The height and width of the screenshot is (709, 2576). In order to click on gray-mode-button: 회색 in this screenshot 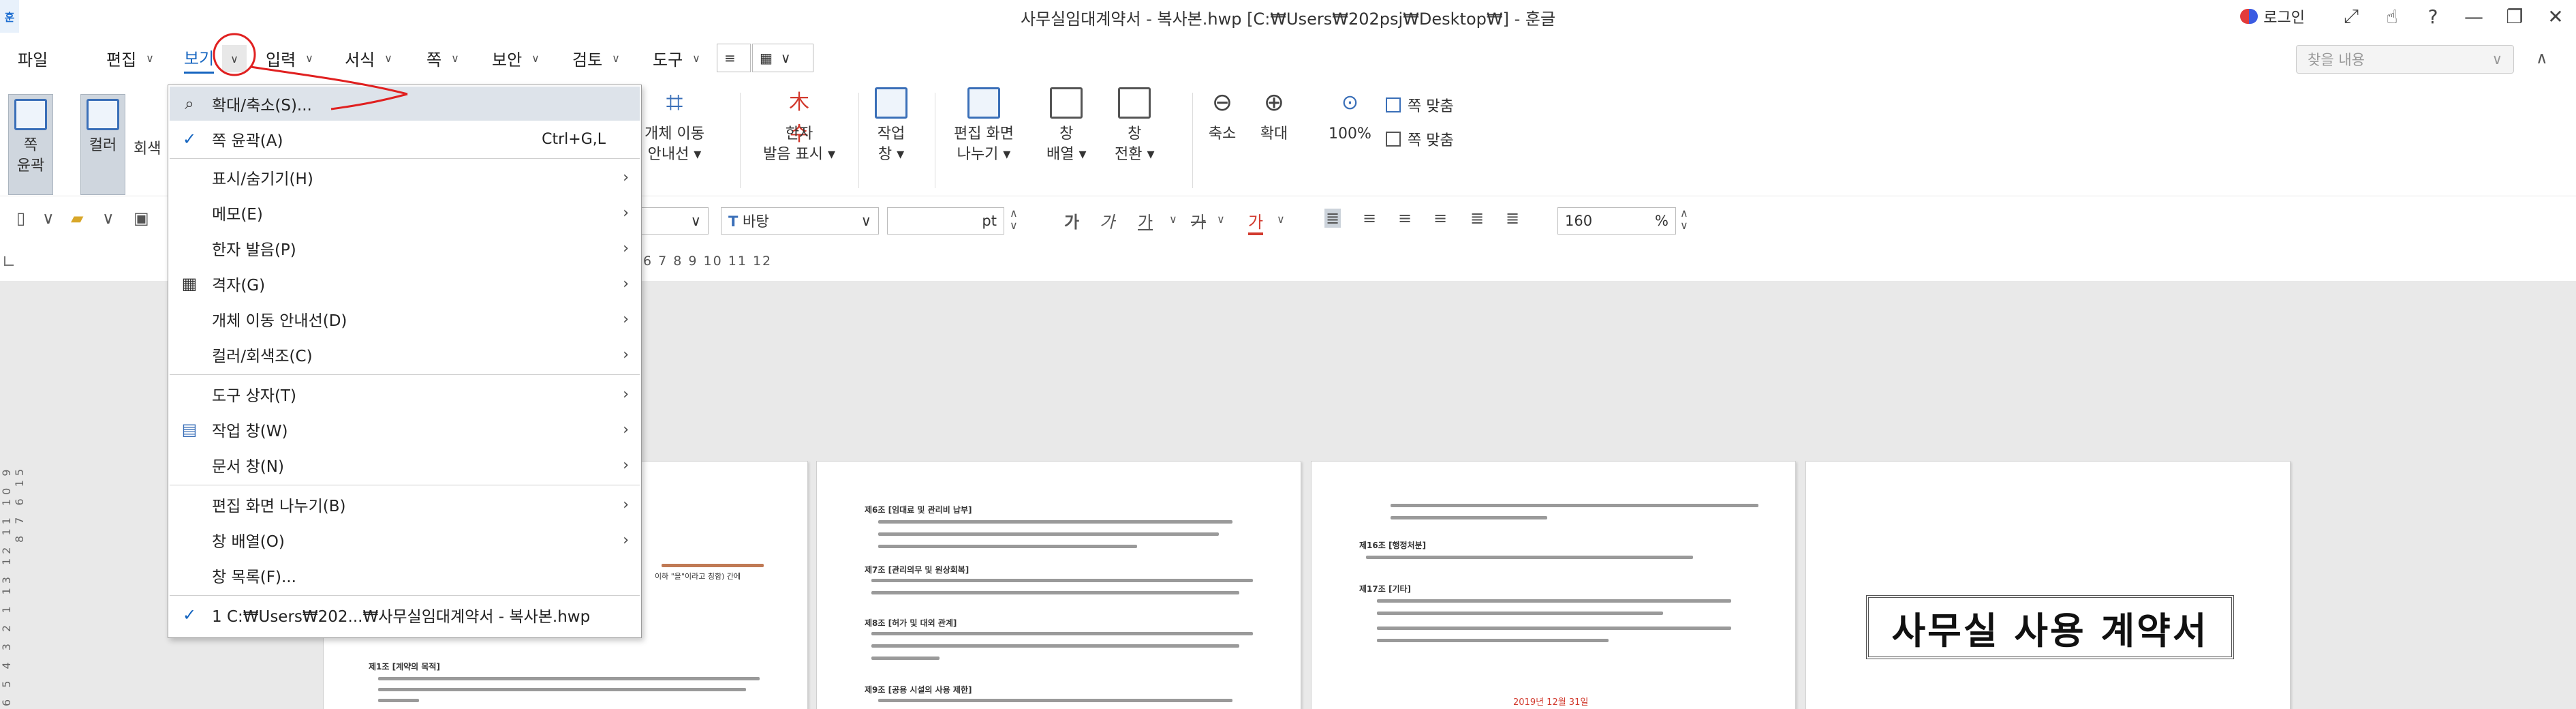, I will do `click(147, 149)`.